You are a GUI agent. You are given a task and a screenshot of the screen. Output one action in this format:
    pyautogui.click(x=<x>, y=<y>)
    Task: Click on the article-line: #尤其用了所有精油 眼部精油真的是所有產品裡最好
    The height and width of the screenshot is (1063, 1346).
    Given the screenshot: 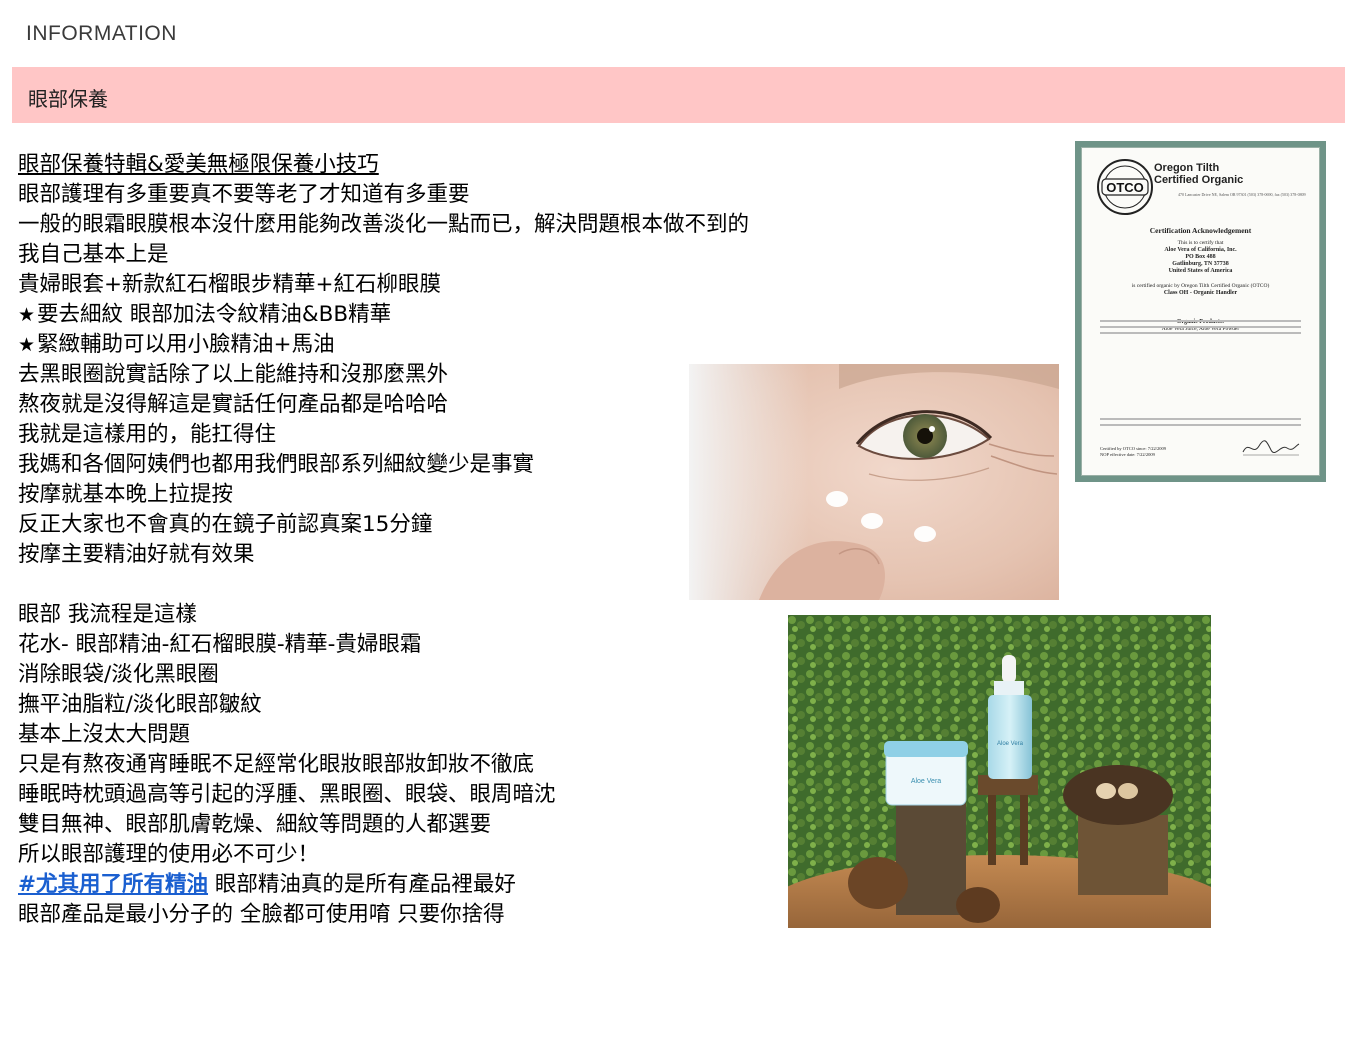 What is the action you would take?
    pyautogui.click(x=468, y=885)
    